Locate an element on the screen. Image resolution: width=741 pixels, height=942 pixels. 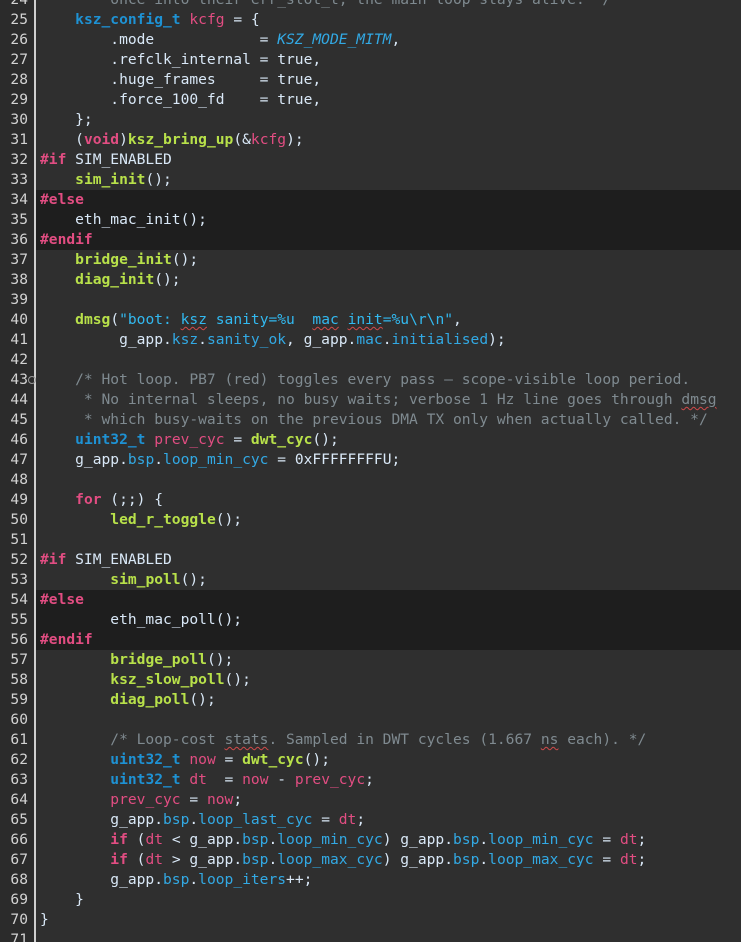
code-content: led_r_toggle(); is located at coordinates (141, 520).